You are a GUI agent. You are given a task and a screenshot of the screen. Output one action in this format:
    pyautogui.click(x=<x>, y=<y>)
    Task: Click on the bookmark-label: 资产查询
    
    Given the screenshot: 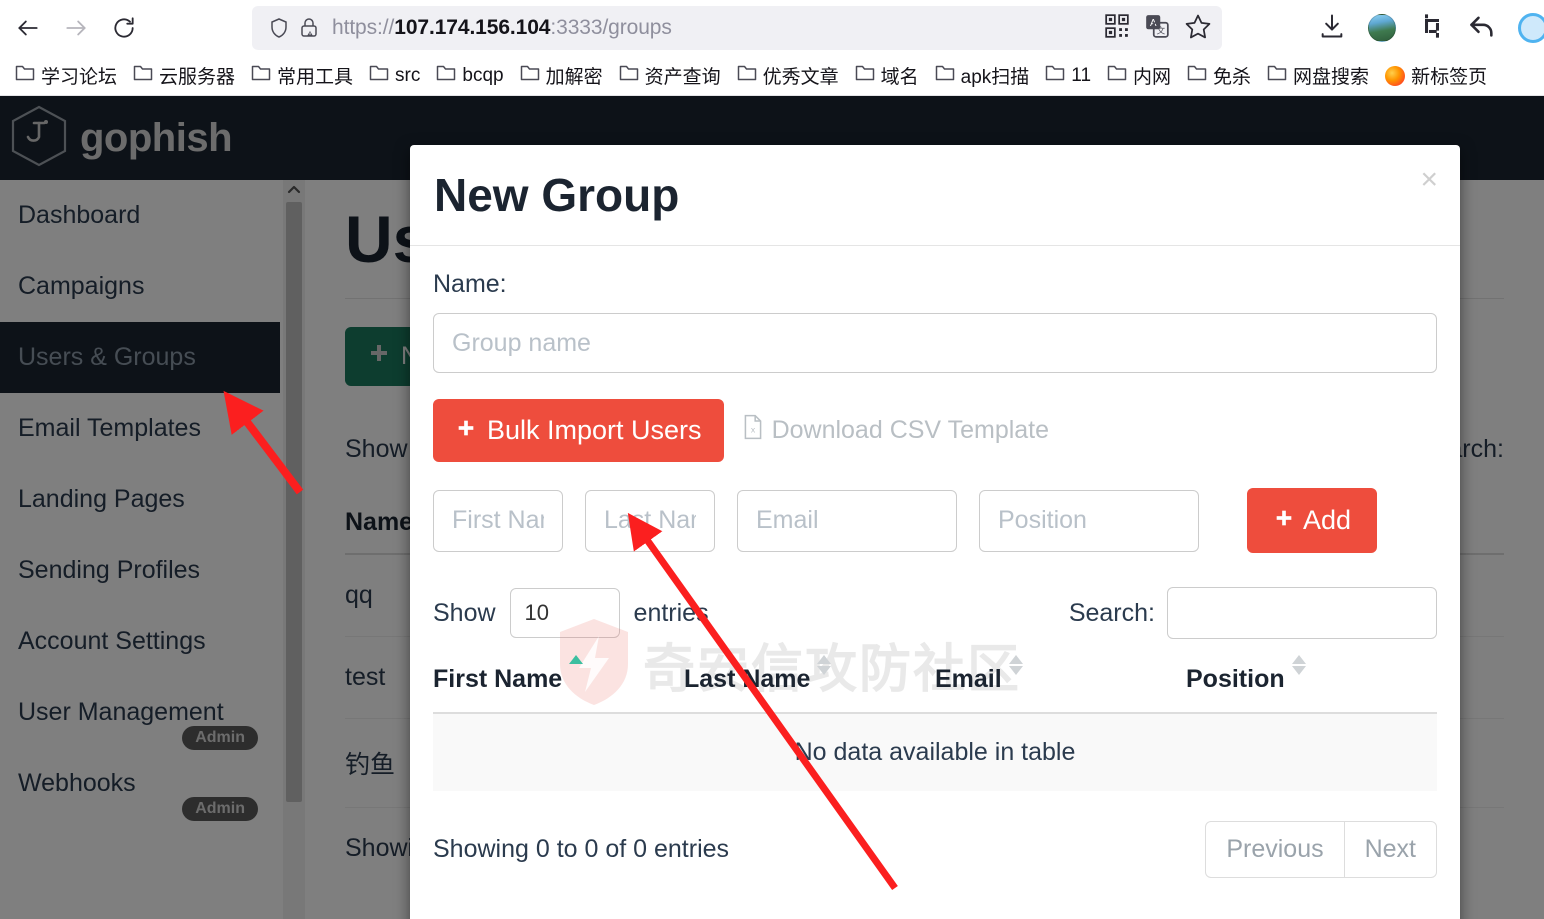 What is the action you would take?
    pyautogui.click(x=682, y=77)
    